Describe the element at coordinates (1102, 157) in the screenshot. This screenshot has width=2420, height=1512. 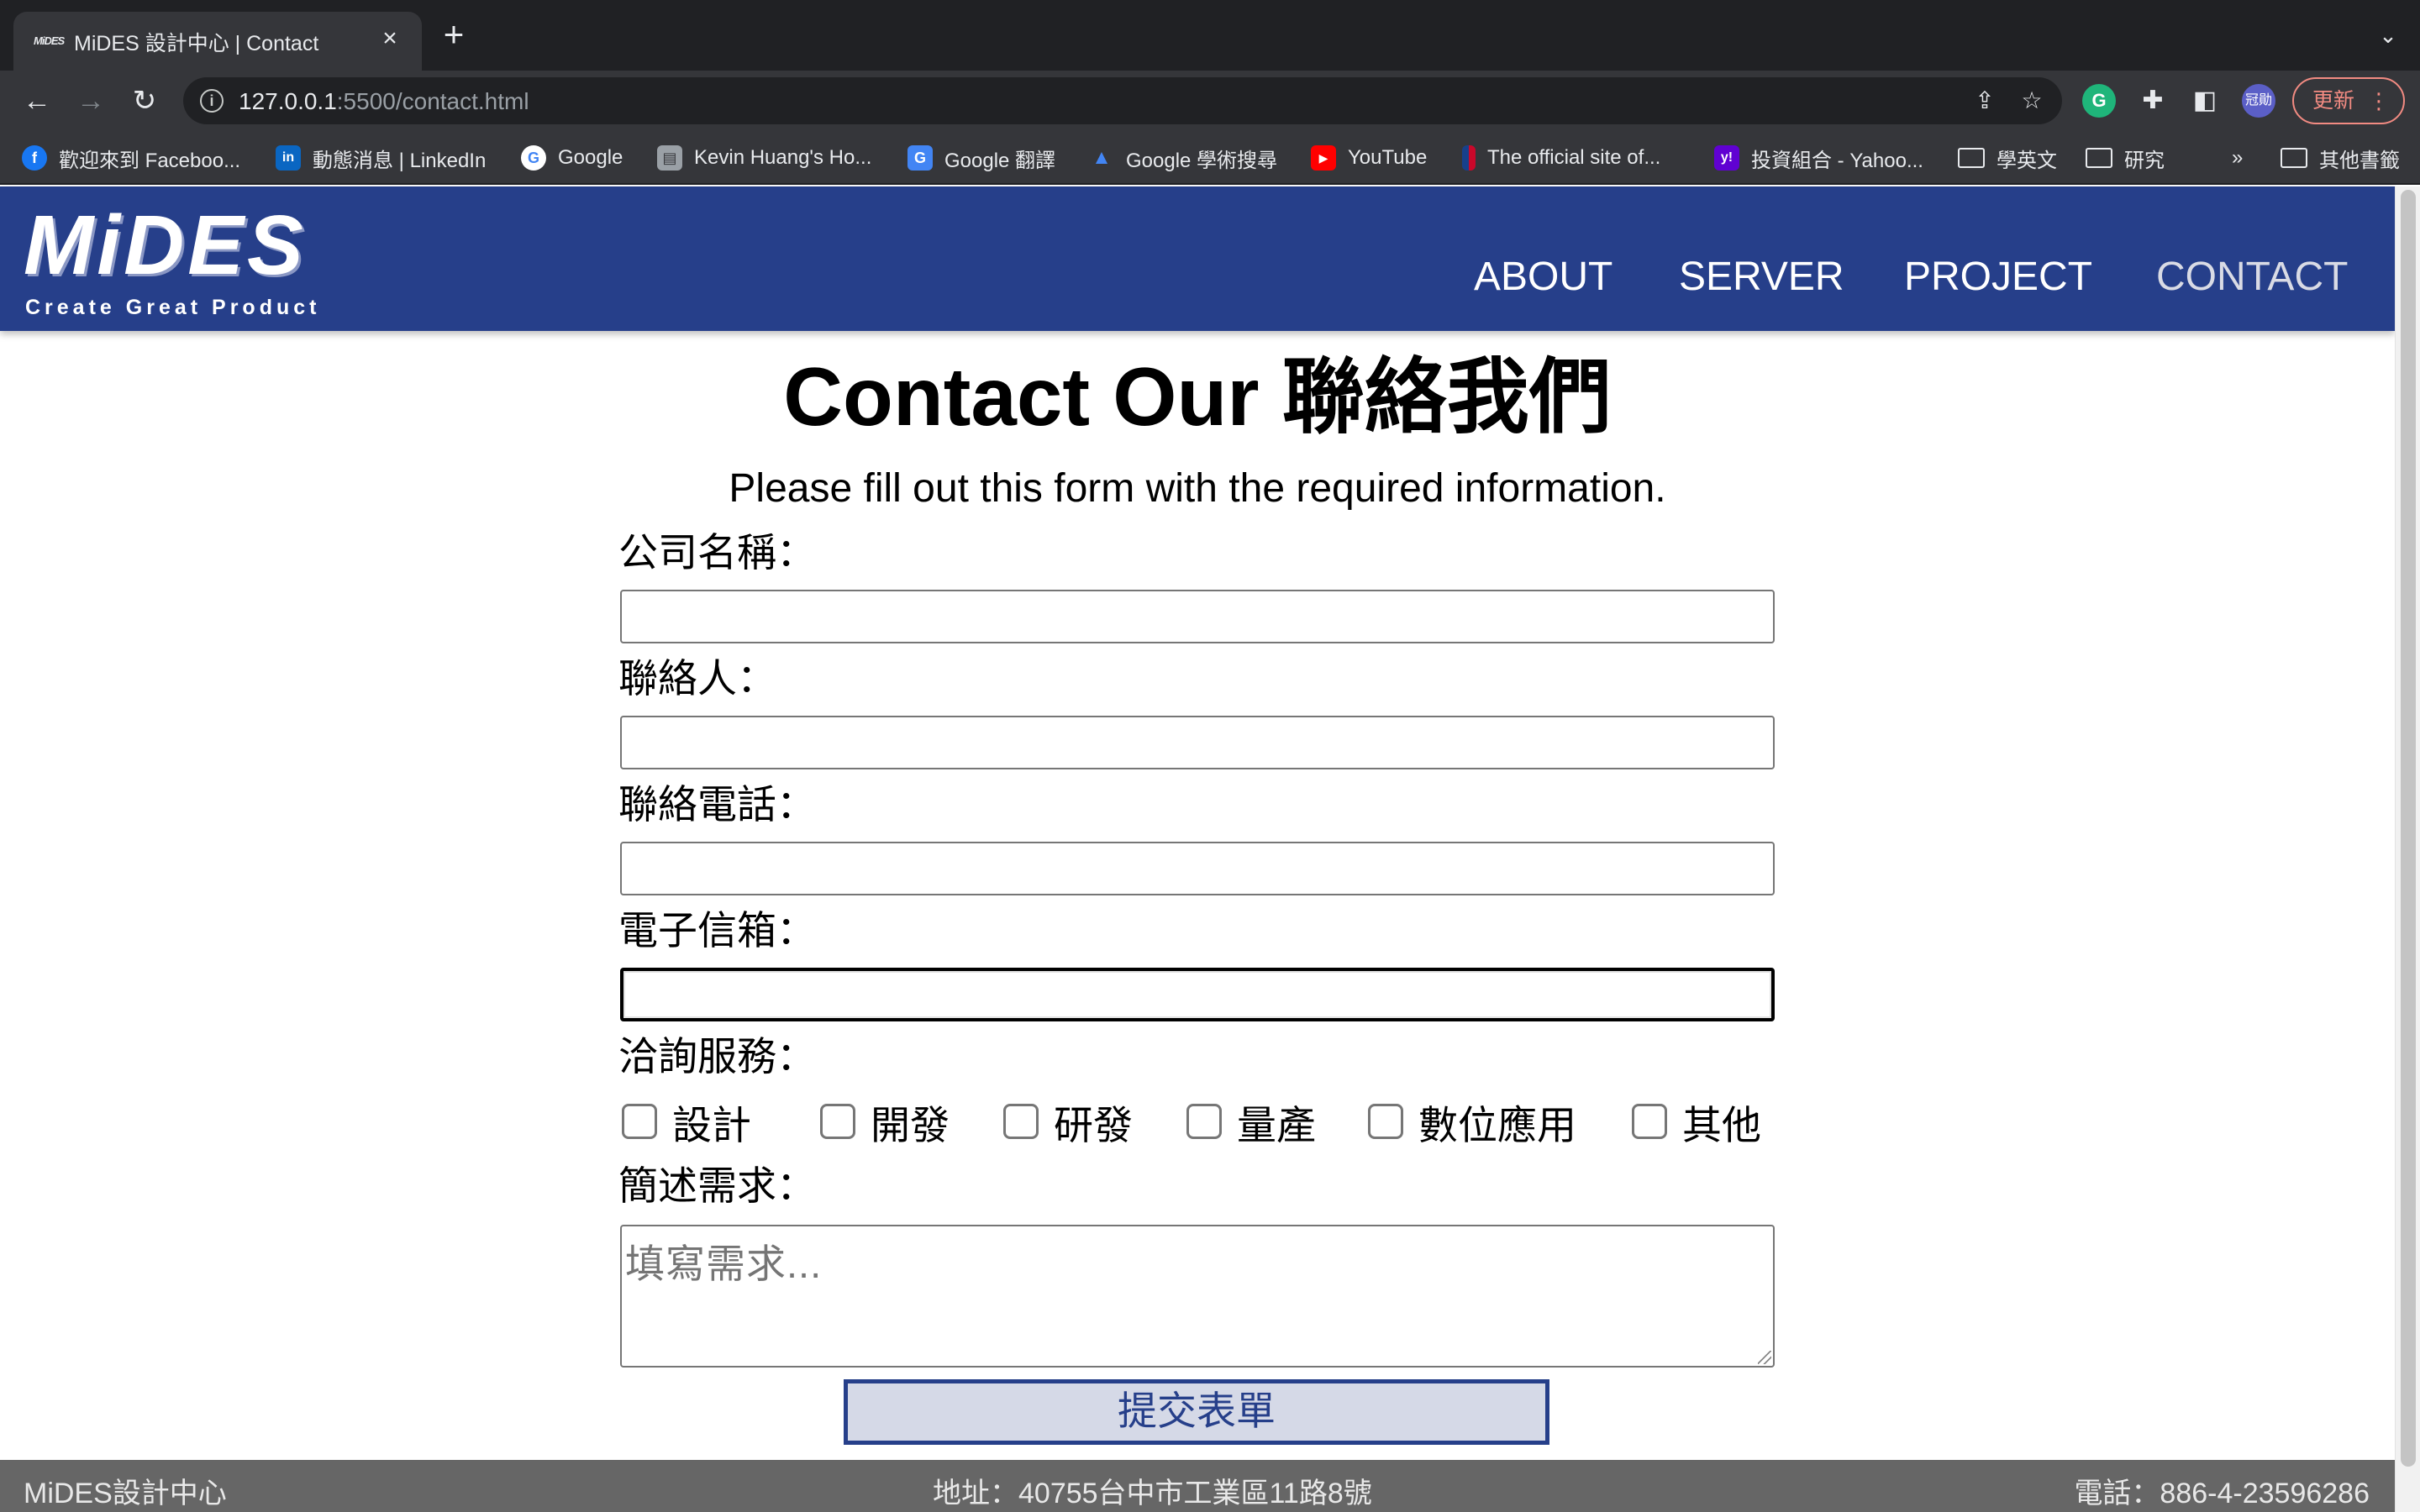
I see `scholar-icon: ▲` at that location.